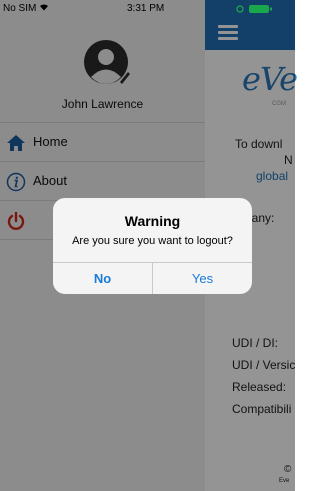 This screenshot has width=320, height=491. I want to click on wifi-icon, so click(44, 7).